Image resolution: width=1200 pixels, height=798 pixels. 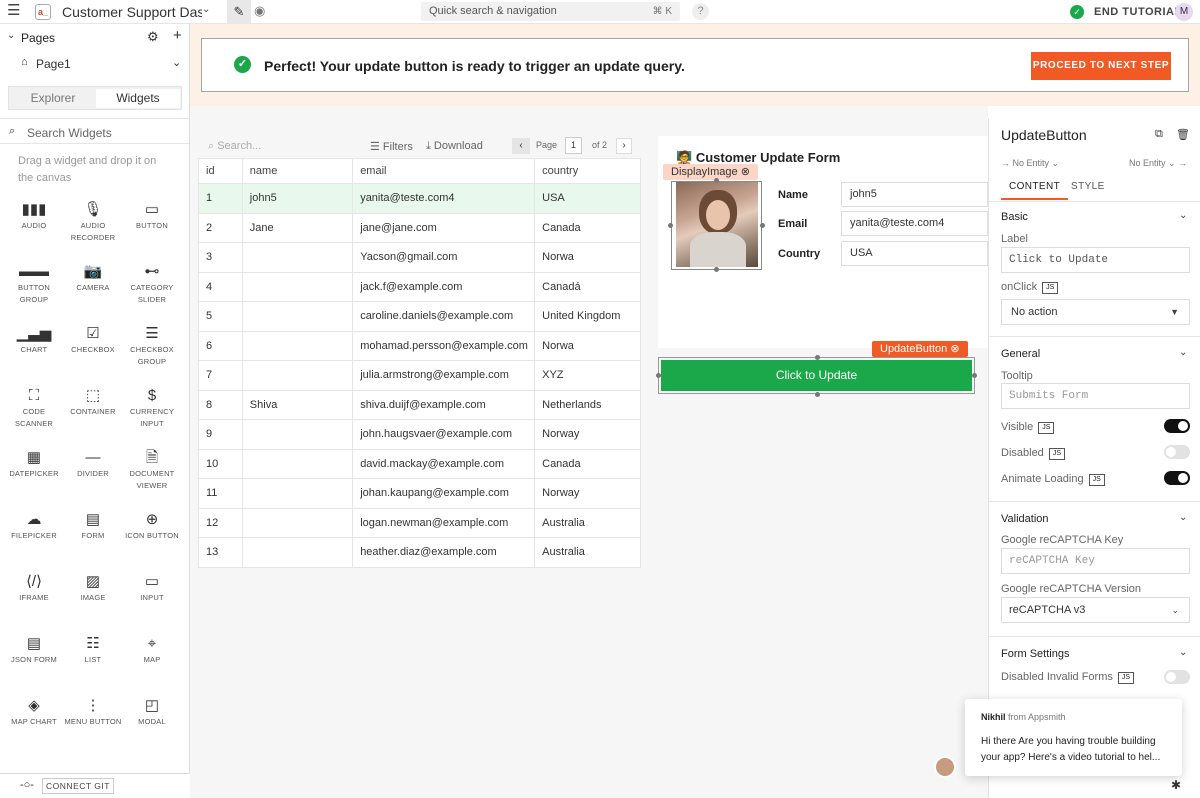 What do you see at coordinates (444, 404) in the screenshot?
I see `table-cell-email: shiva.duijf@example.com` at bounding box center [444, 404].